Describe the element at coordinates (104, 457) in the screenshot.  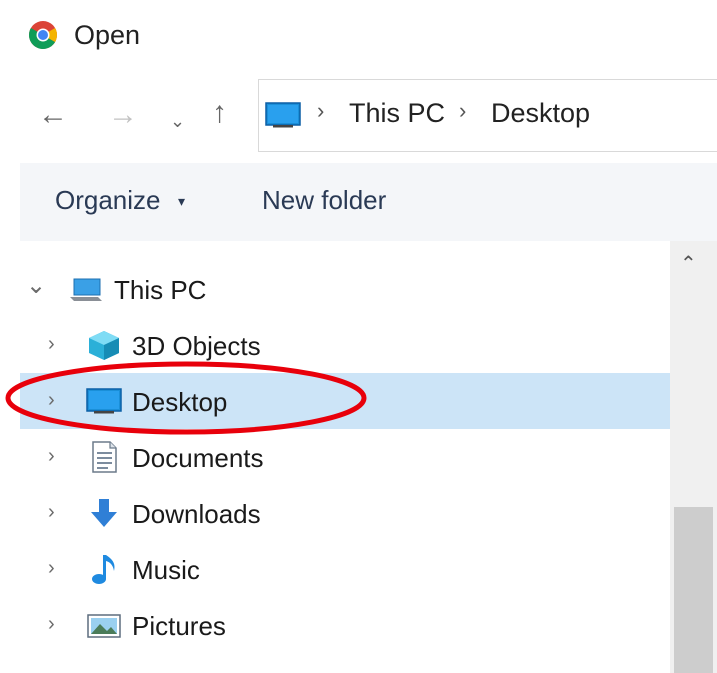
I see `documents-icon` at that location.